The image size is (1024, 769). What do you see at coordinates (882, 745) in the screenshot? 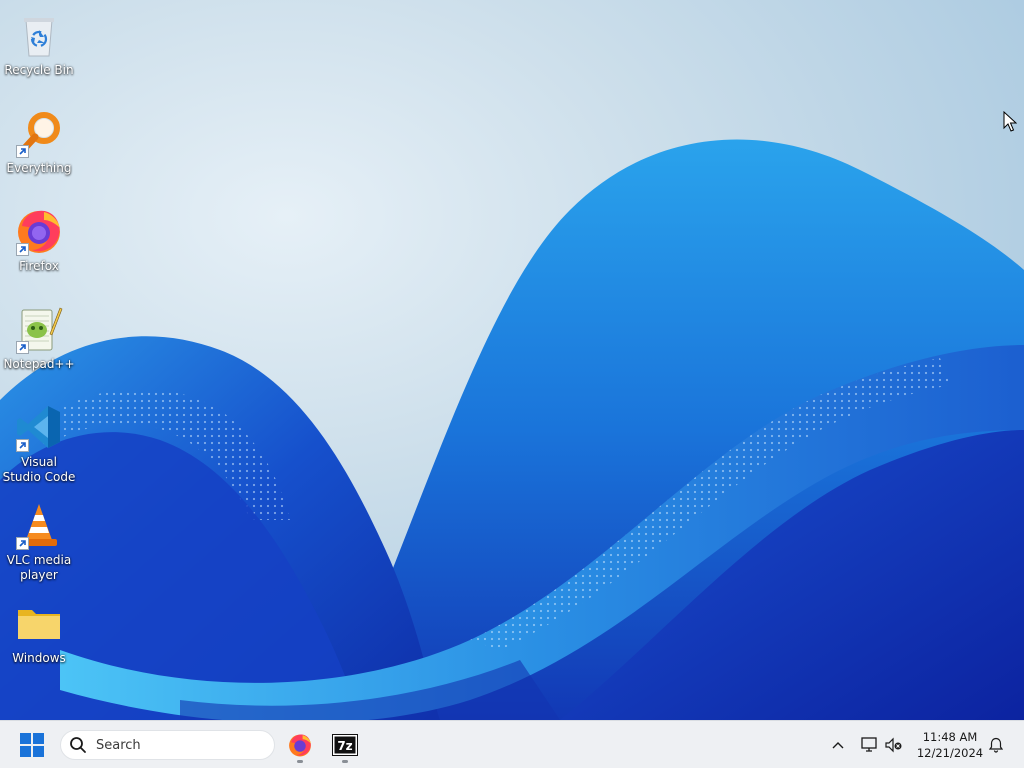
I see `quick-settings-button` at bounding box center [882, 745].